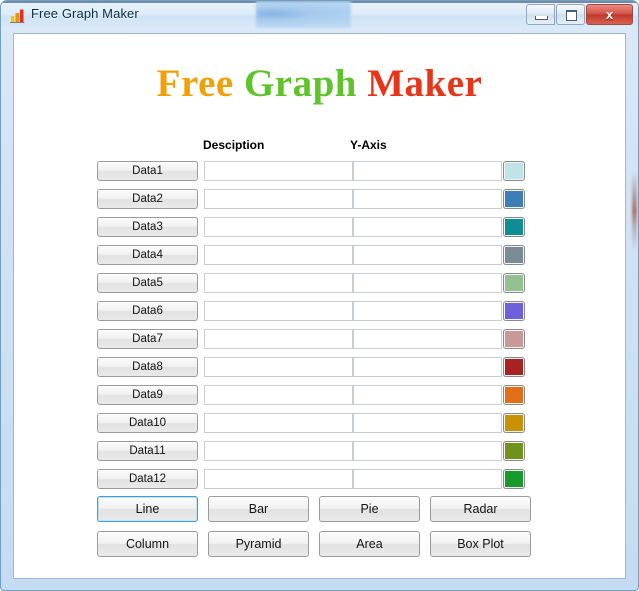 The image size is (639, 591). I want to click on data-button-5: Data5, so click(147, 283).